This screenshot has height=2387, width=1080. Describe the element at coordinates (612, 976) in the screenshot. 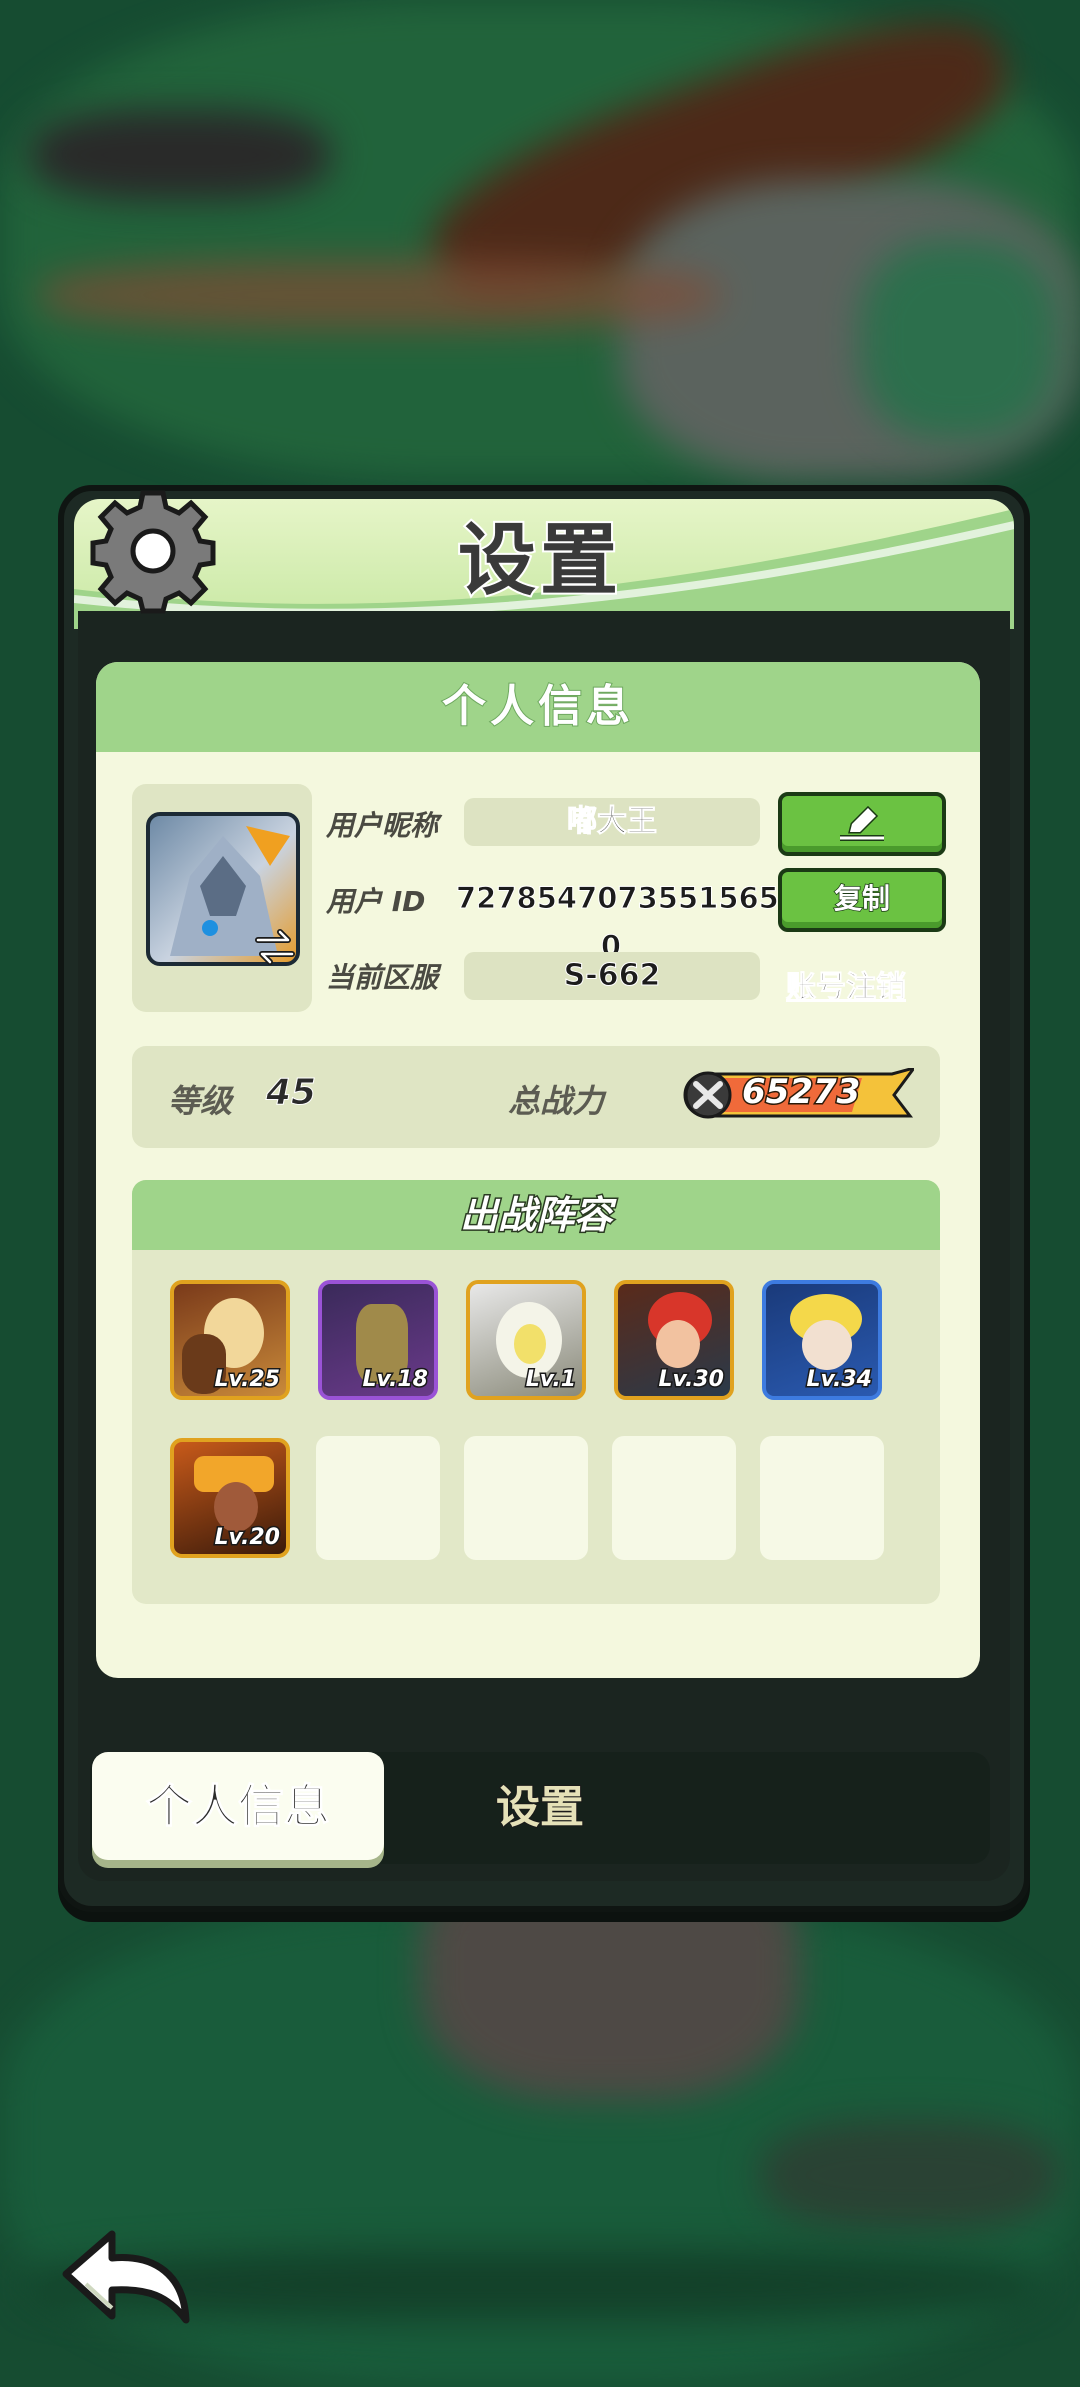

I see `server-value: S-662` at that location.